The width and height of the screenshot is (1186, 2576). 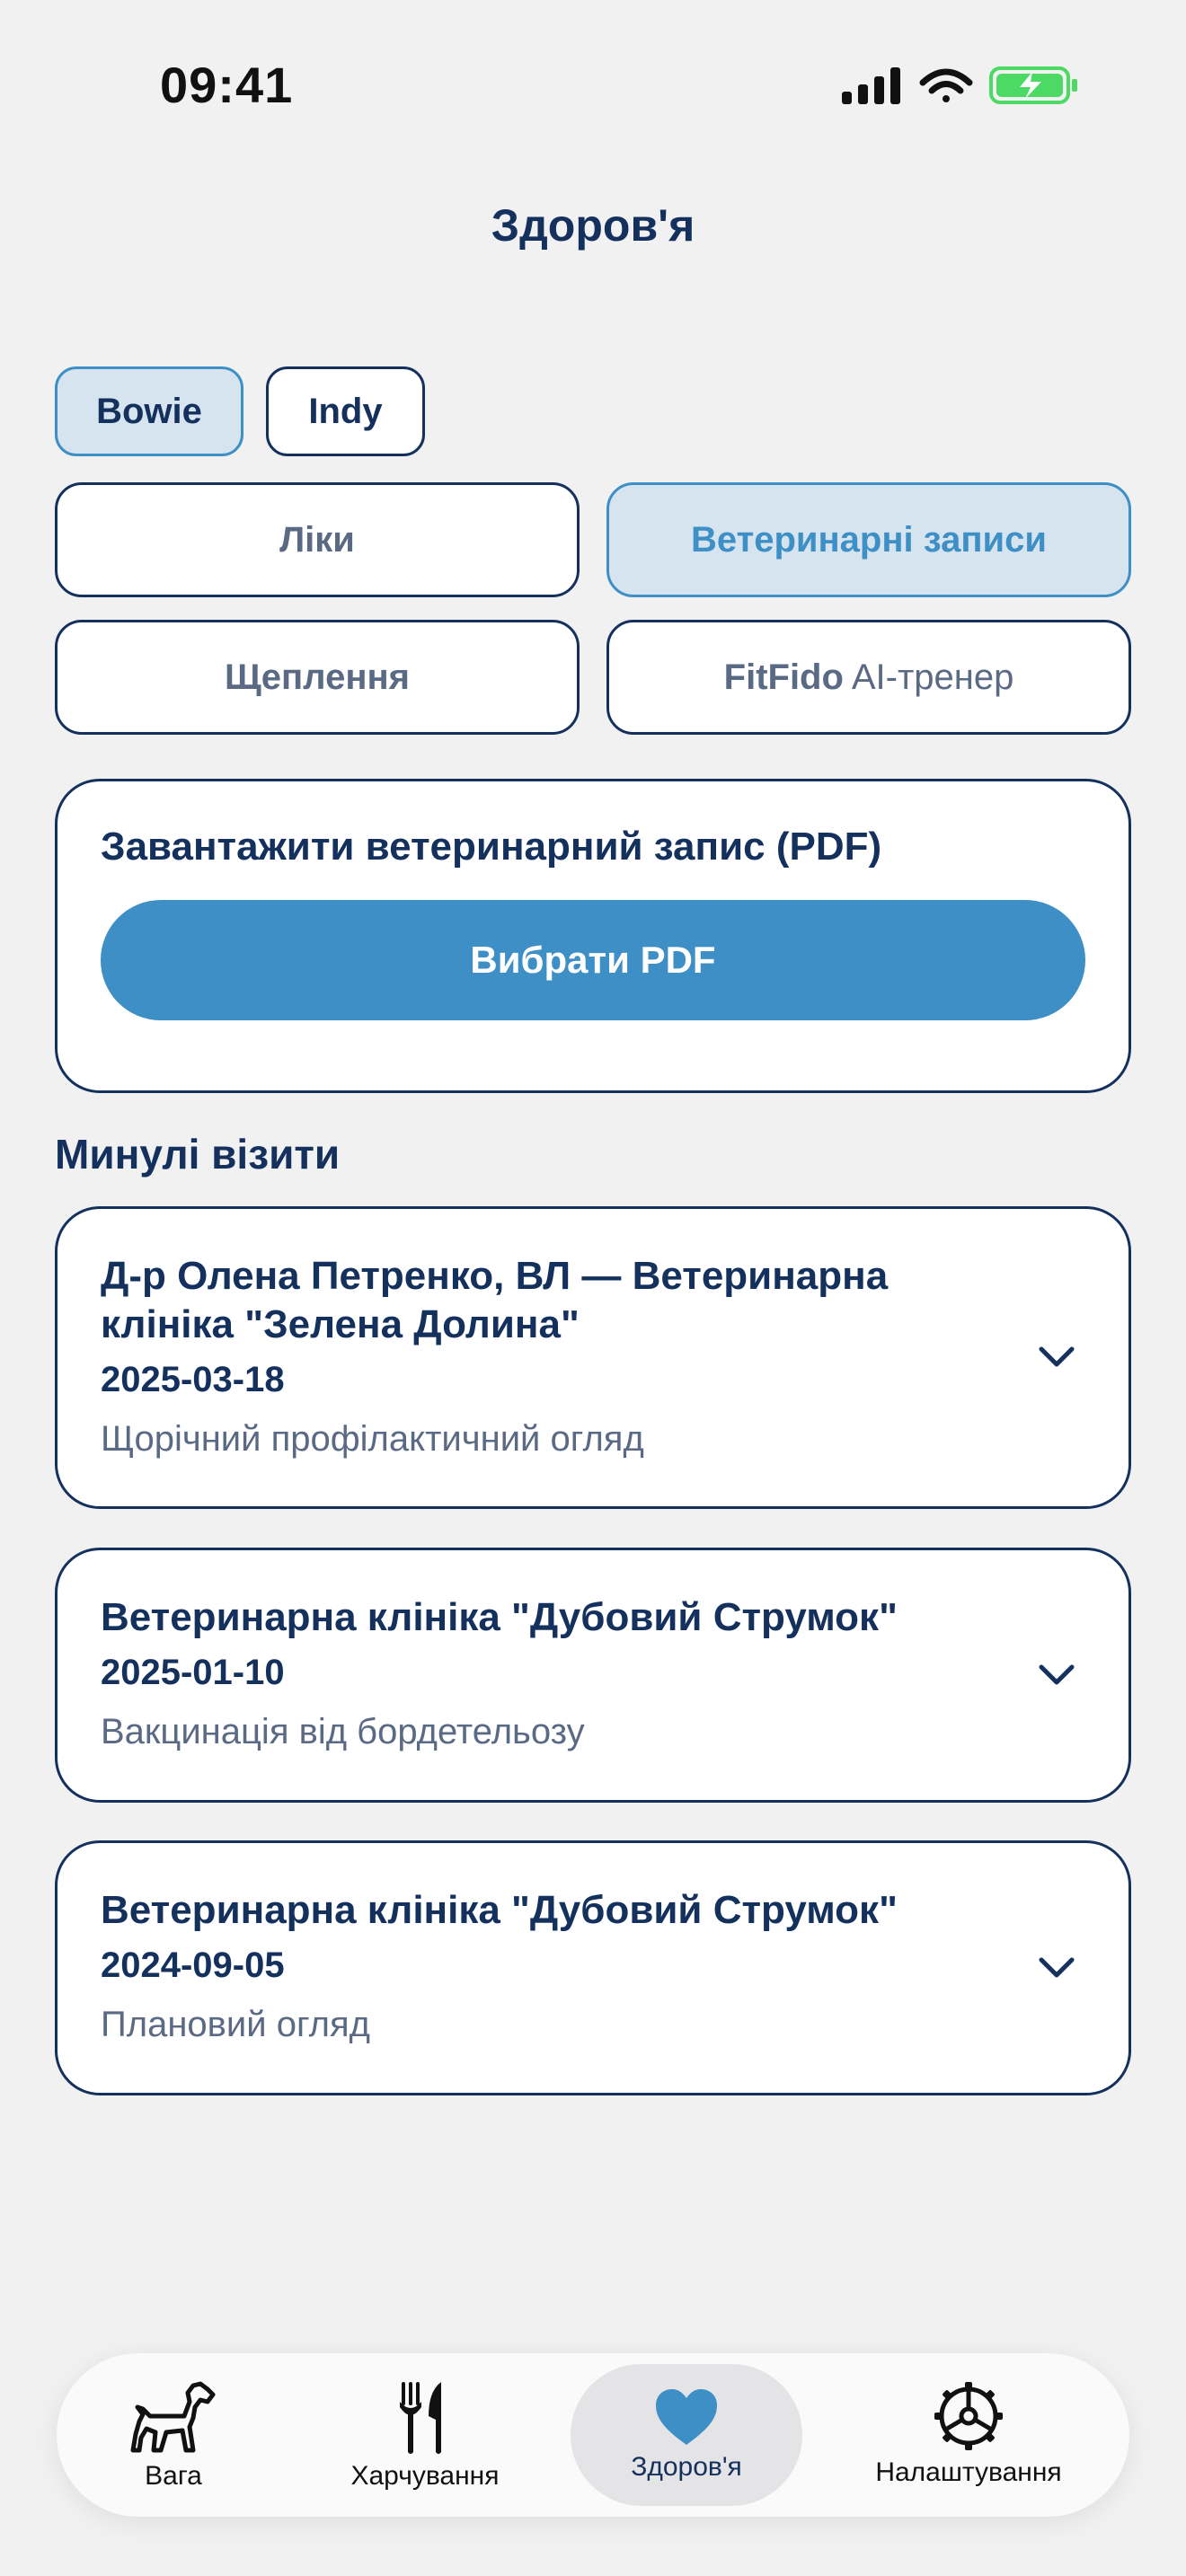 I want to click on choose-pdf-label: Вибрати PDF, so click(x=593, y=960).